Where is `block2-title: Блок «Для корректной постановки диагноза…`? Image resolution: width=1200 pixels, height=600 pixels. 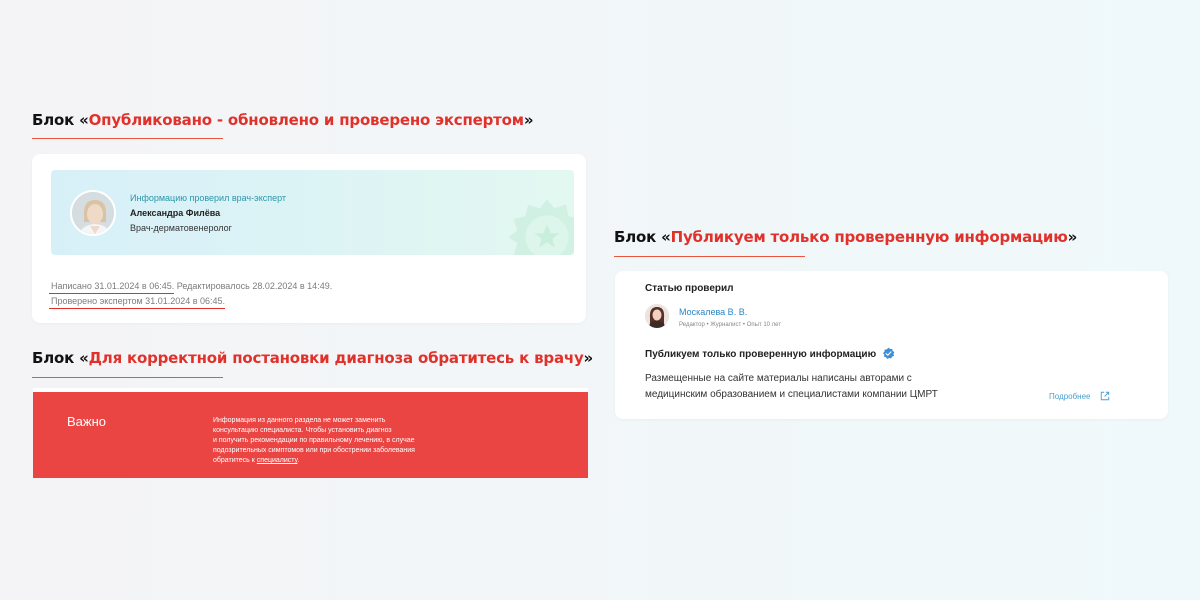
block2-title: Блок «Для корректной постановки диагноза… is located at coordinates (313, 358).